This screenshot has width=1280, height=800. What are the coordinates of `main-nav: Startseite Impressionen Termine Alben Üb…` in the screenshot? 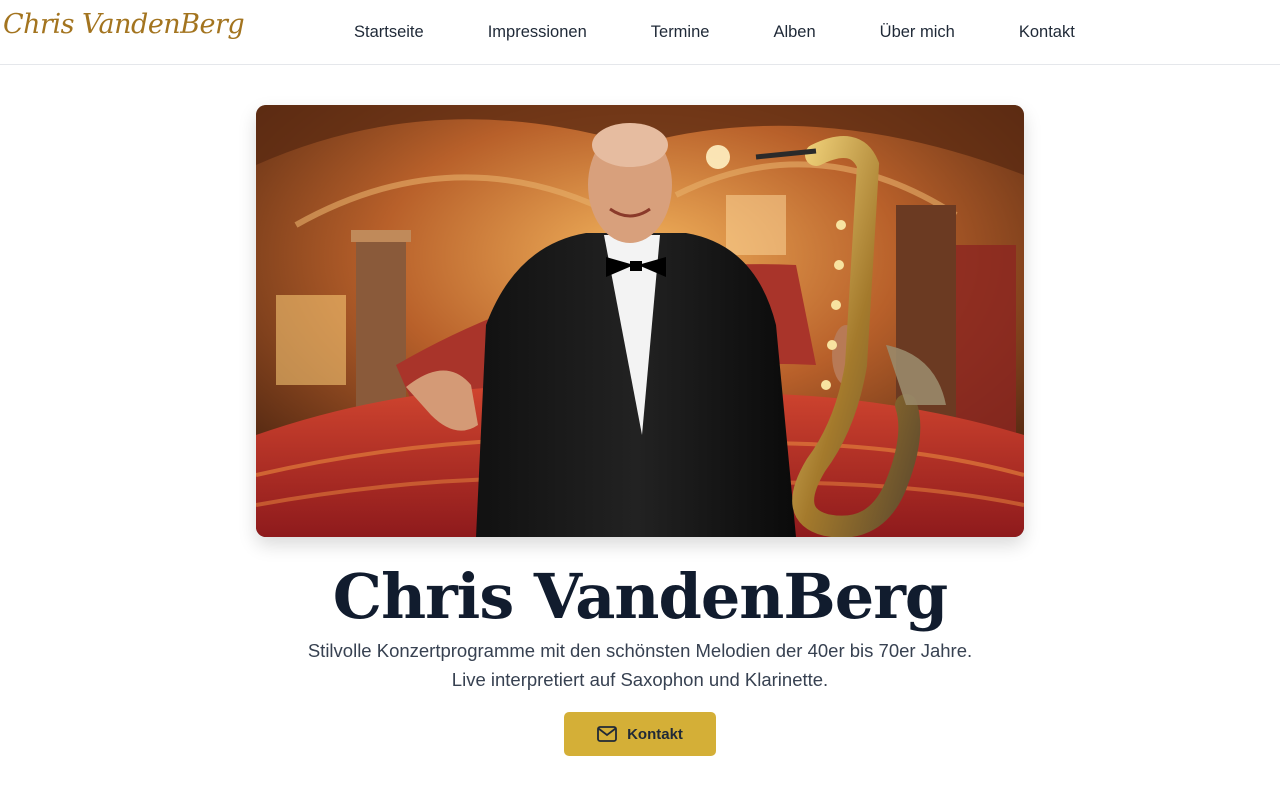 It's located at (714, 32).